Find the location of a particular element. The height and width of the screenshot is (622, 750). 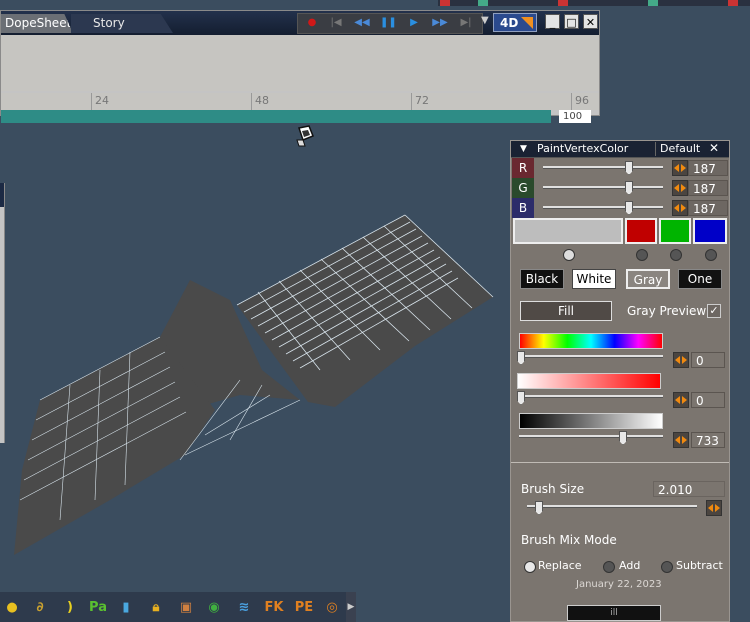

collapse-arrow-icon: ▼ is located at coordinates (523, 149).